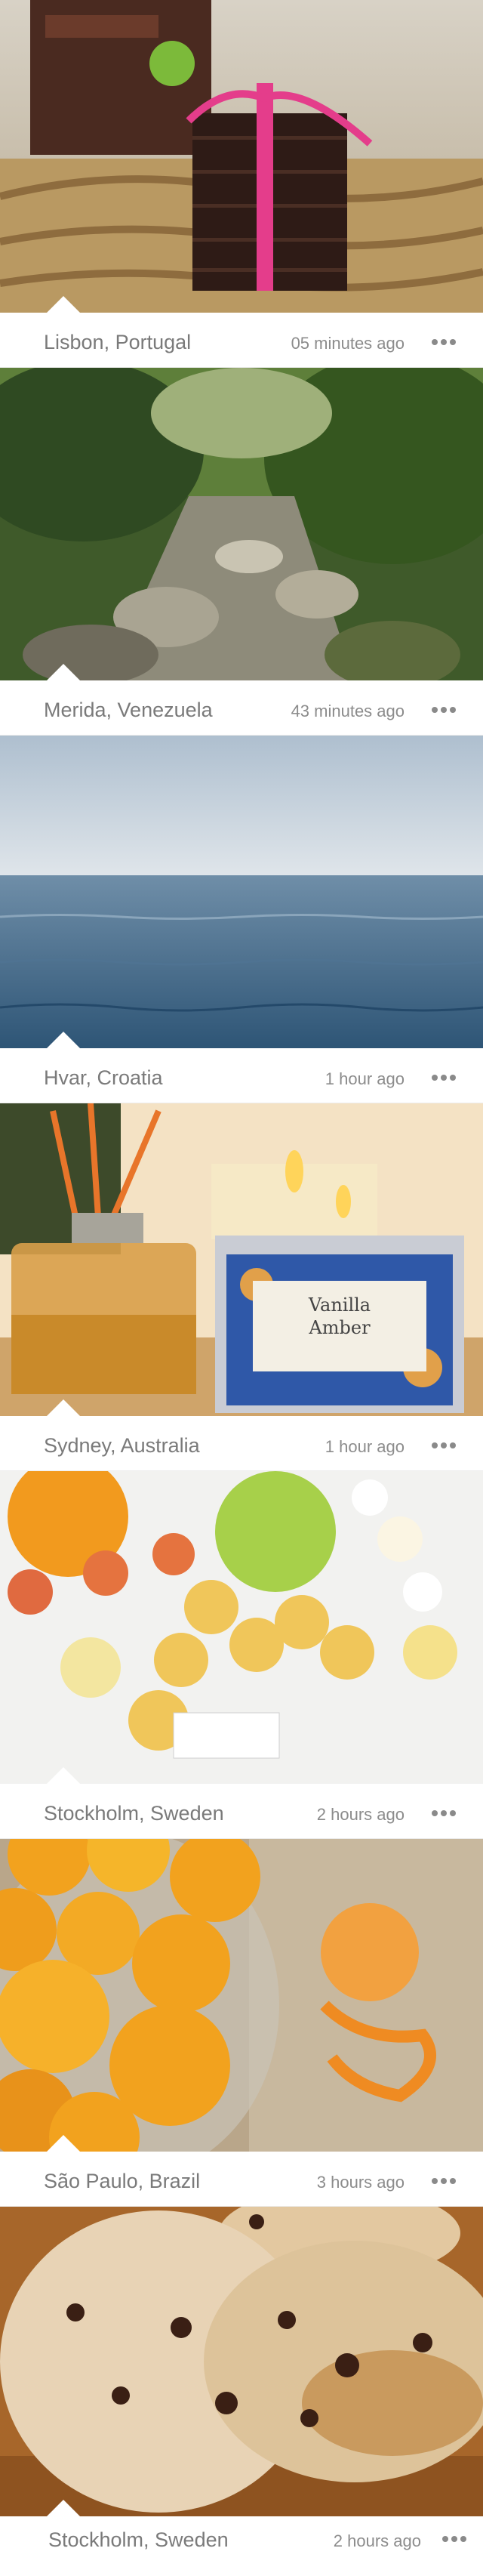  I want to click on post-photo: Vanilla Amber, so click(241, 1259).